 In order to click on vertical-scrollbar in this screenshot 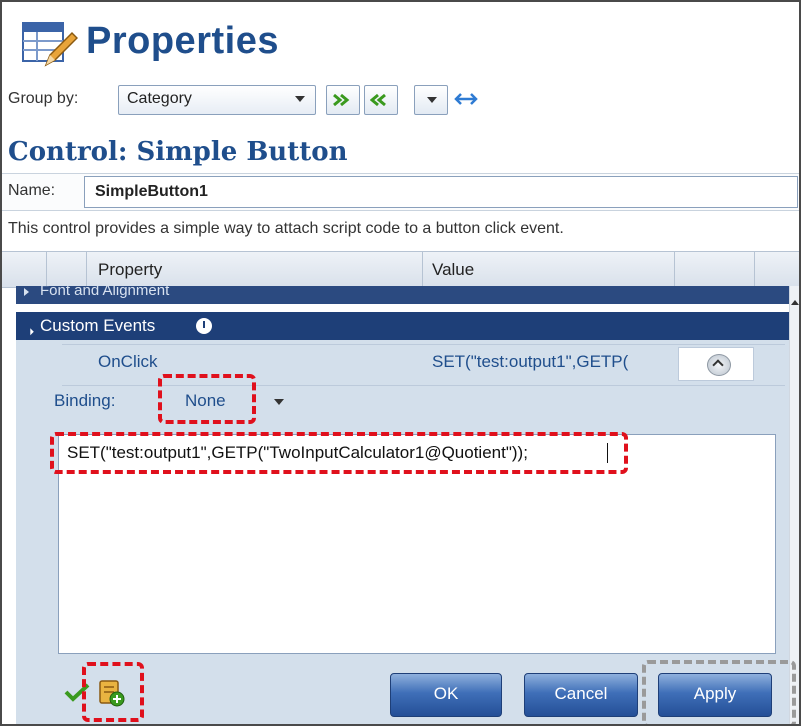, I will do `click(794, 505)`.